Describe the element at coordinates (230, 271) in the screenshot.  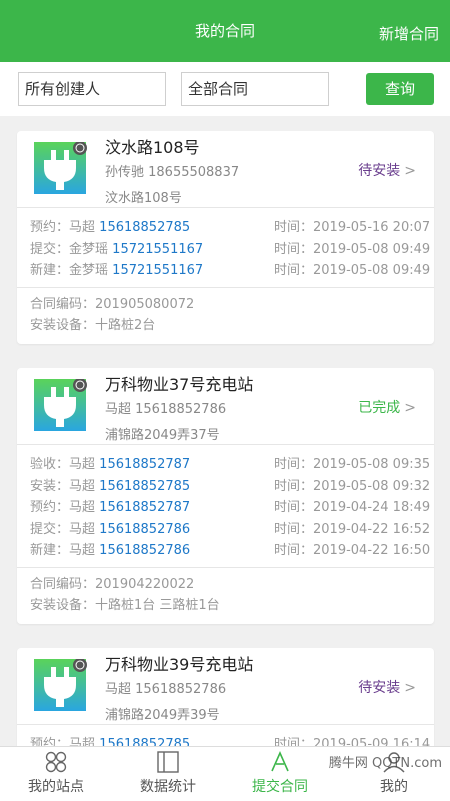
I see `timeline-row: 新建：金梦瑶 15721551167 时间：2019-05-08 09:49` at that location.